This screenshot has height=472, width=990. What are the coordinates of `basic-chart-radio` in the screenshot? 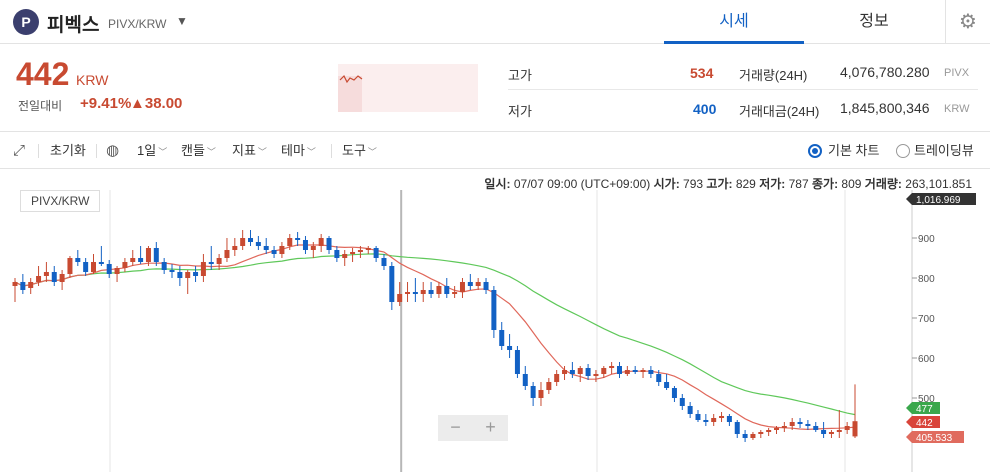 It's located at (815, 151).